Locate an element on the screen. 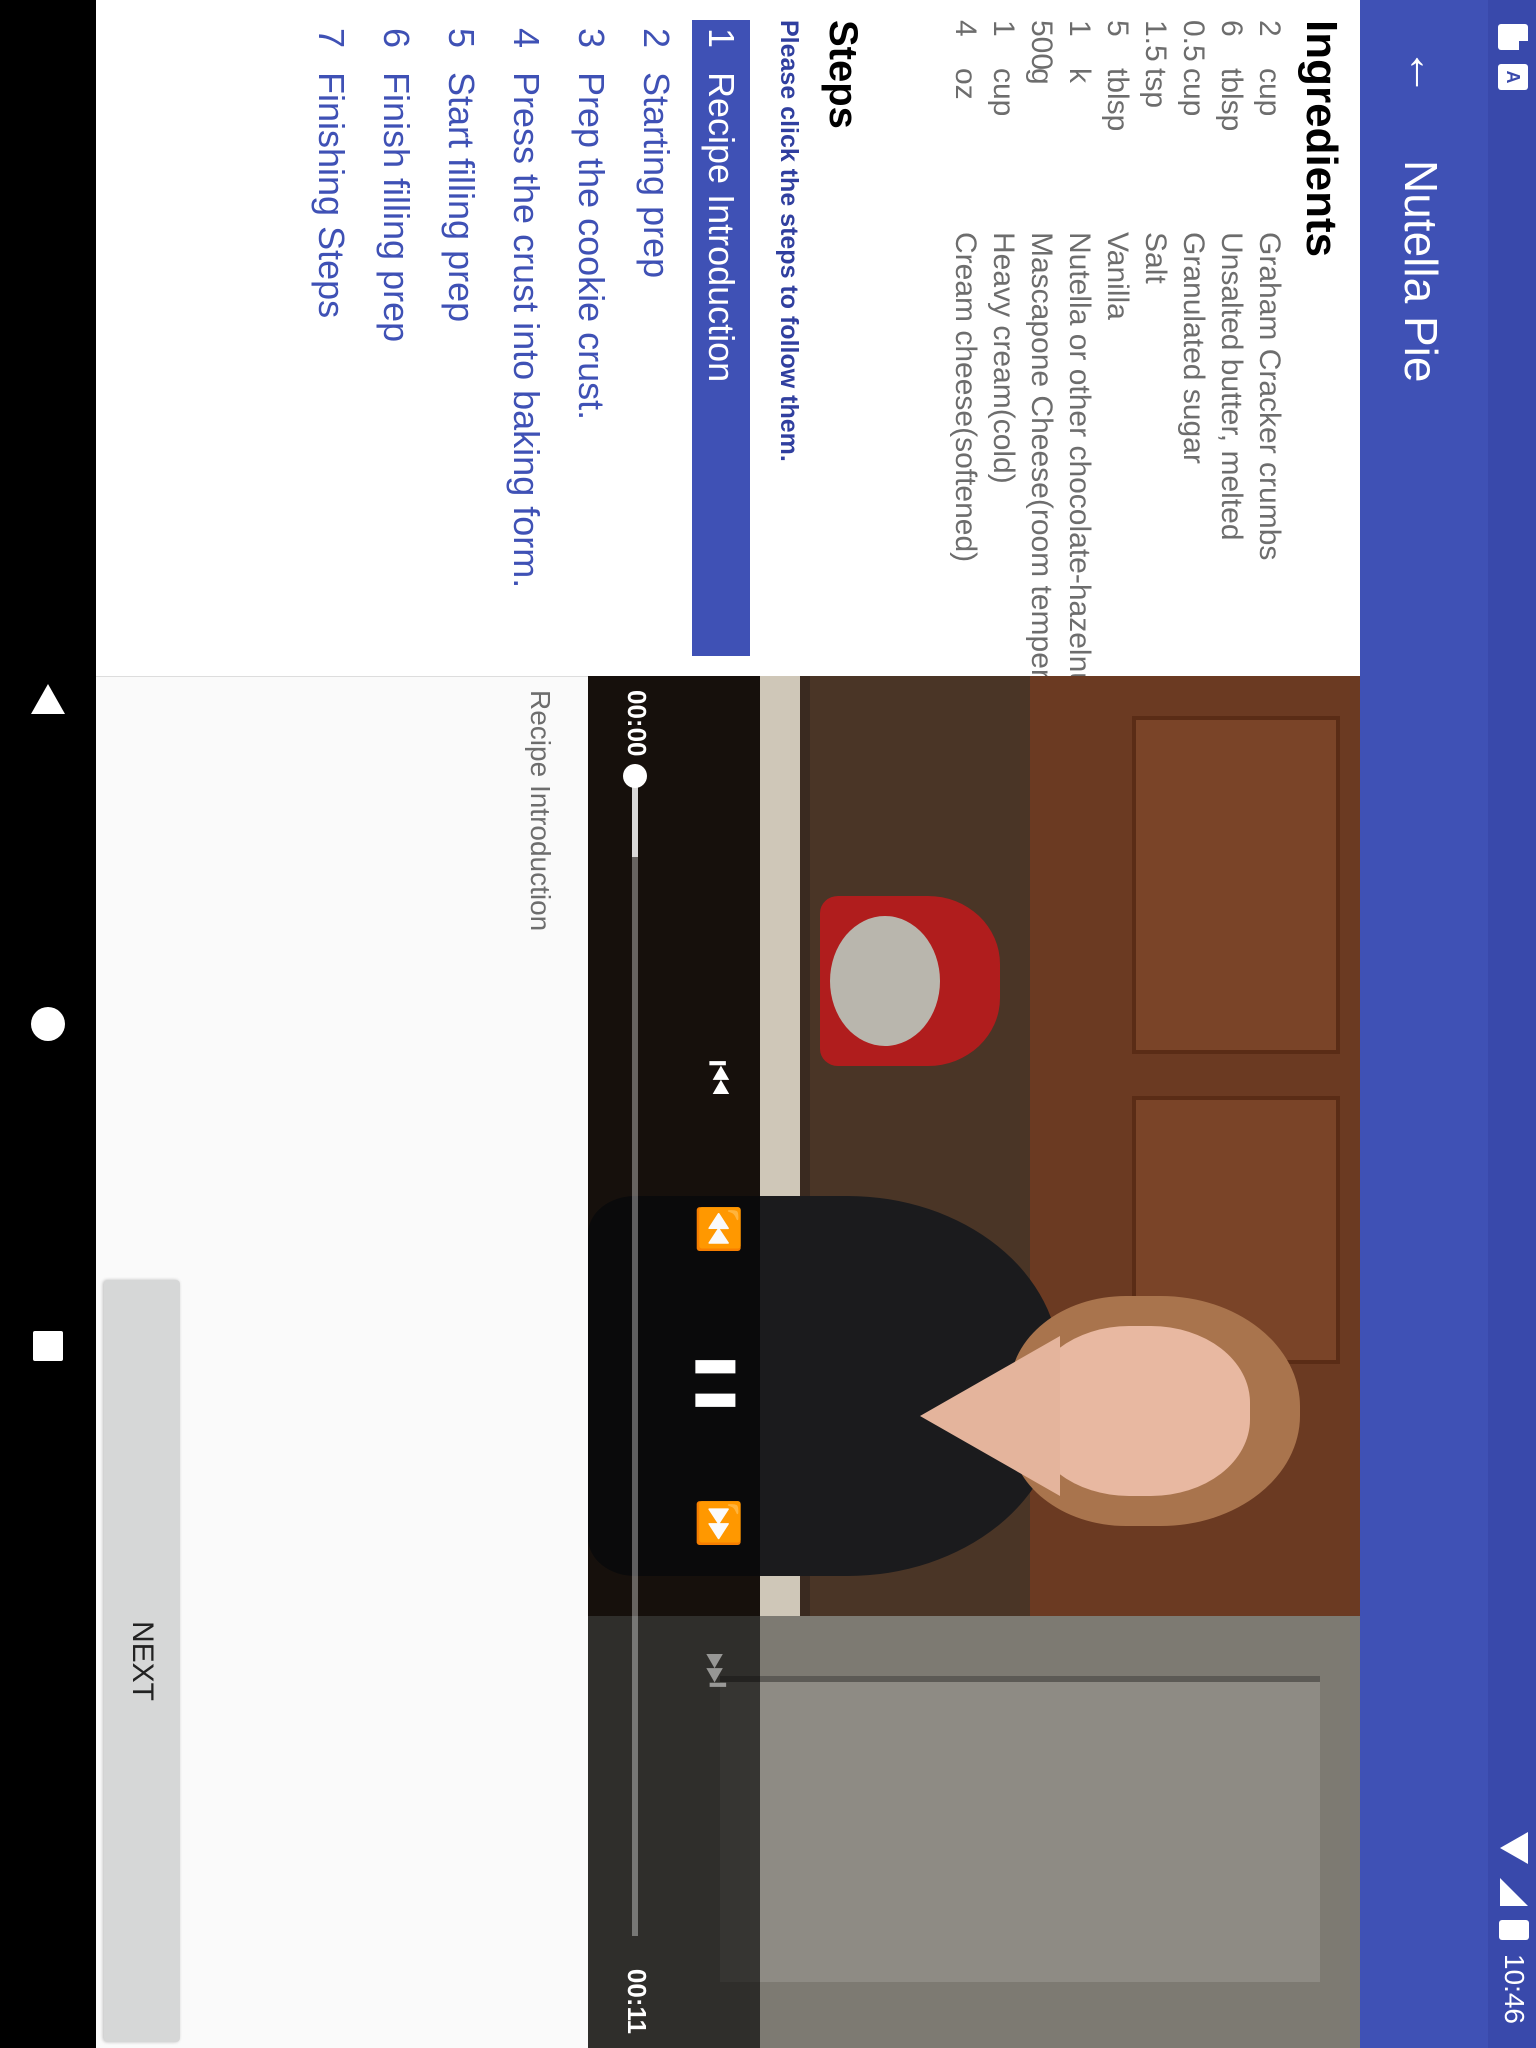 The width and height of the screenshot is (1536, 2048). step-item: 6 Finish filling prep is located at coordinates (396, 181).